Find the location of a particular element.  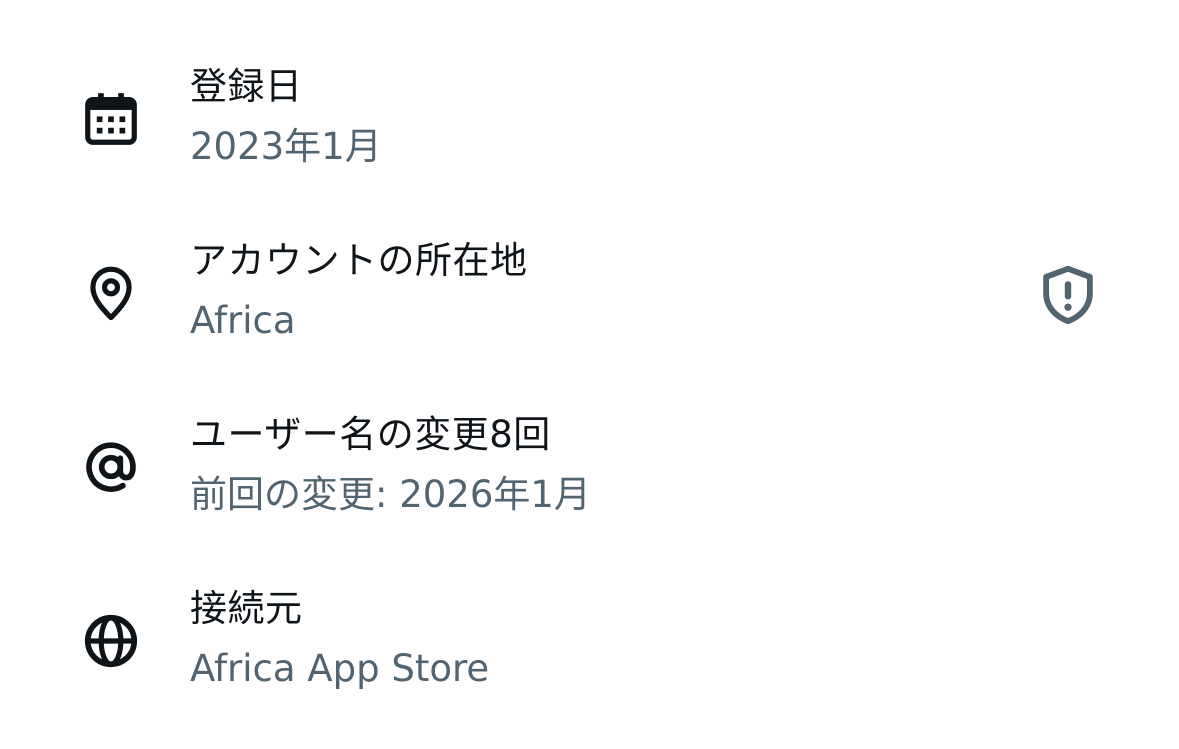

account-location-label: アカウントの所在地 is located at coordinates (359, 260).